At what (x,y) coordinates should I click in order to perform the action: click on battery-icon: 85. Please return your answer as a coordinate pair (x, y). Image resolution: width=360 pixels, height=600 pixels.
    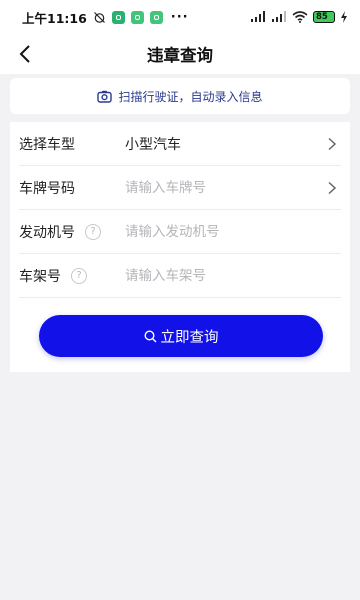
    Looking at the image, I should click on (324, 17).